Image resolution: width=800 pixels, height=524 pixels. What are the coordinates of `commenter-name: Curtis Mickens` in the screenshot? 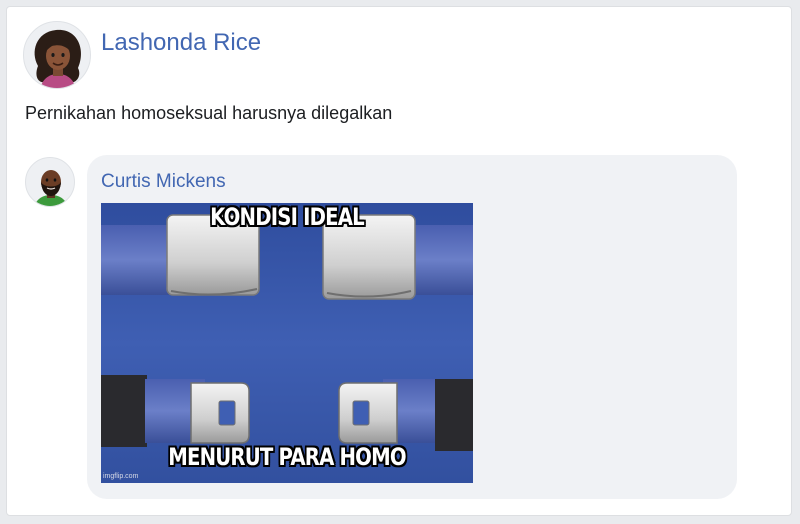 It's located at (163, 182).